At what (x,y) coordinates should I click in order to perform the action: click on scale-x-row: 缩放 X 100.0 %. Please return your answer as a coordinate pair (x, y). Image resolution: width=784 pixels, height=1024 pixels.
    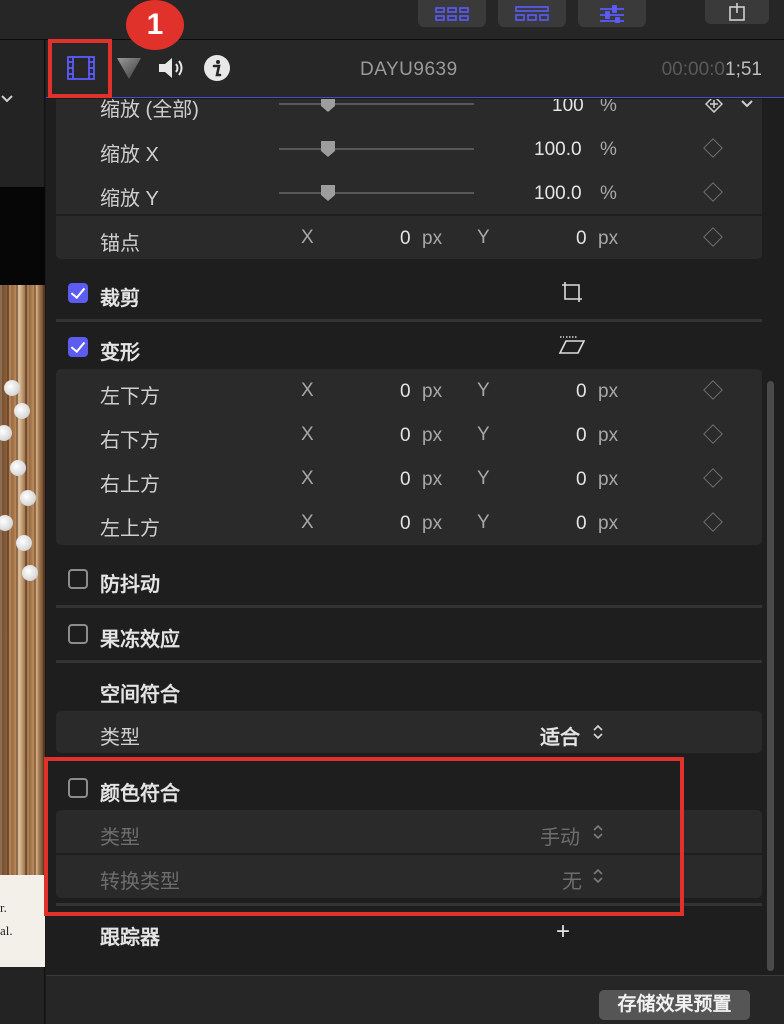
    Looking at the image, I should click on (409, 149).